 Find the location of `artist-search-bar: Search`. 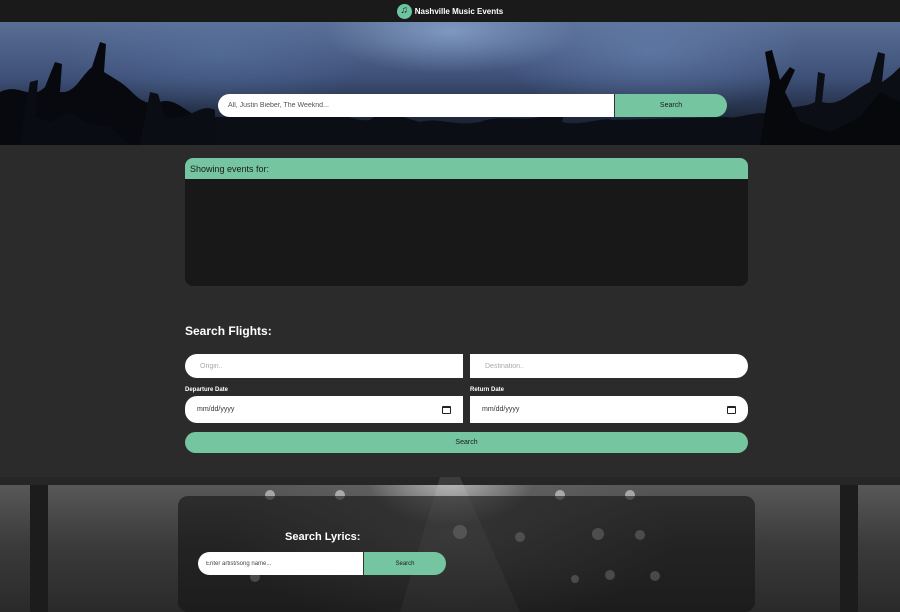

artist-search-bar: Search is located at coordinates (472, 105).